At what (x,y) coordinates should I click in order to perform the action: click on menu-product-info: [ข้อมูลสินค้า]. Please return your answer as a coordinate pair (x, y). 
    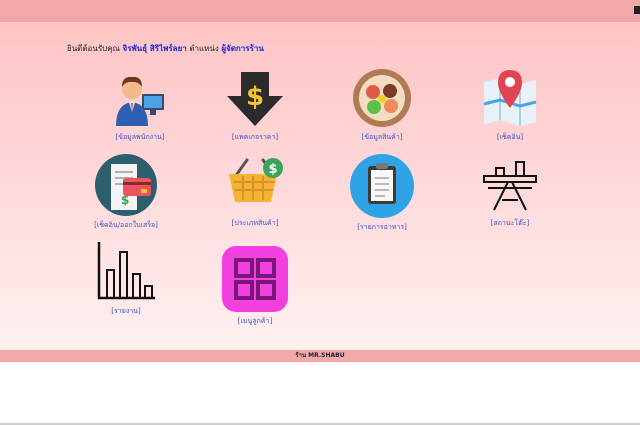
    Looking at the image, I should click on (382, 105).